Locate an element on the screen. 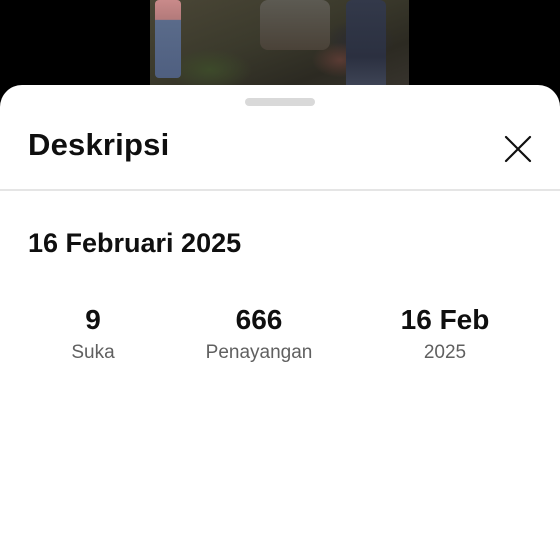 Image resolution: width=560 pixels, height=560 pixels. stat-views: 666 Penayangan is located at coordinates (259, 334).